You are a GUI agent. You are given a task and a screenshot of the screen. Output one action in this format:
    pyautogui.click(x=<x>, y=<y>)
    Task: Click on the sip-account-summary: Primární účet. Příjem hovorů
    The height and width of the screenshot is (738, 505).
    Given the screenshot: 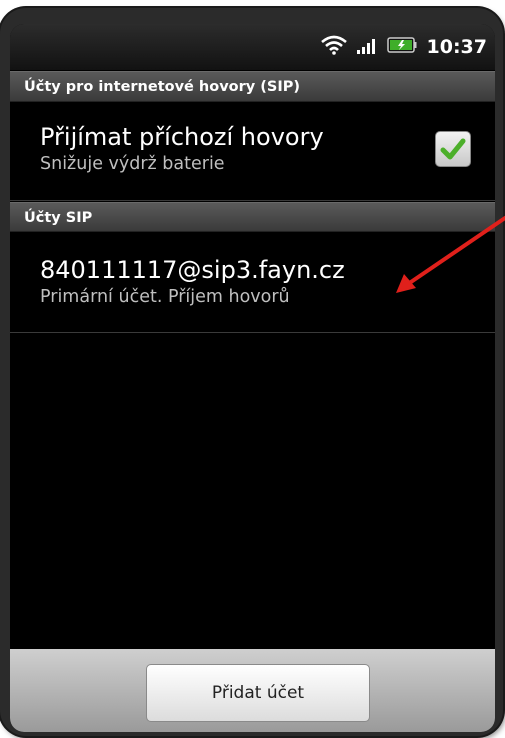 What is the action you would take?
    pyautogui.click(x=165, y=297)
    